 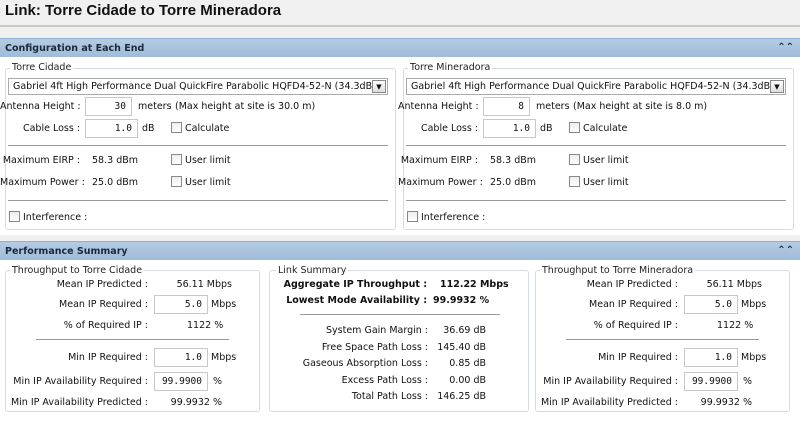 I want to click on lowest-mode-availability-value: 99.9932 %, so click(x=461, y=300).